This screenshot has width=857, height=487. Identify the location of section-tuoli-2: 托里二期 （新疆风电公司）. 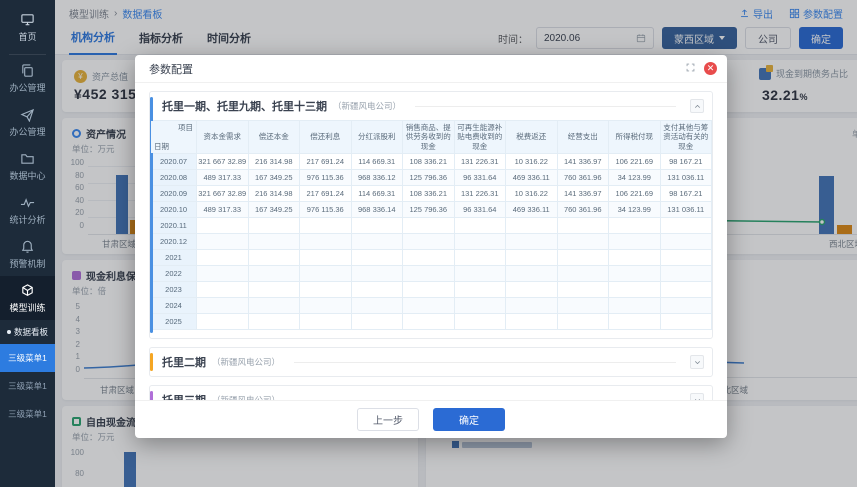
(431, 362).